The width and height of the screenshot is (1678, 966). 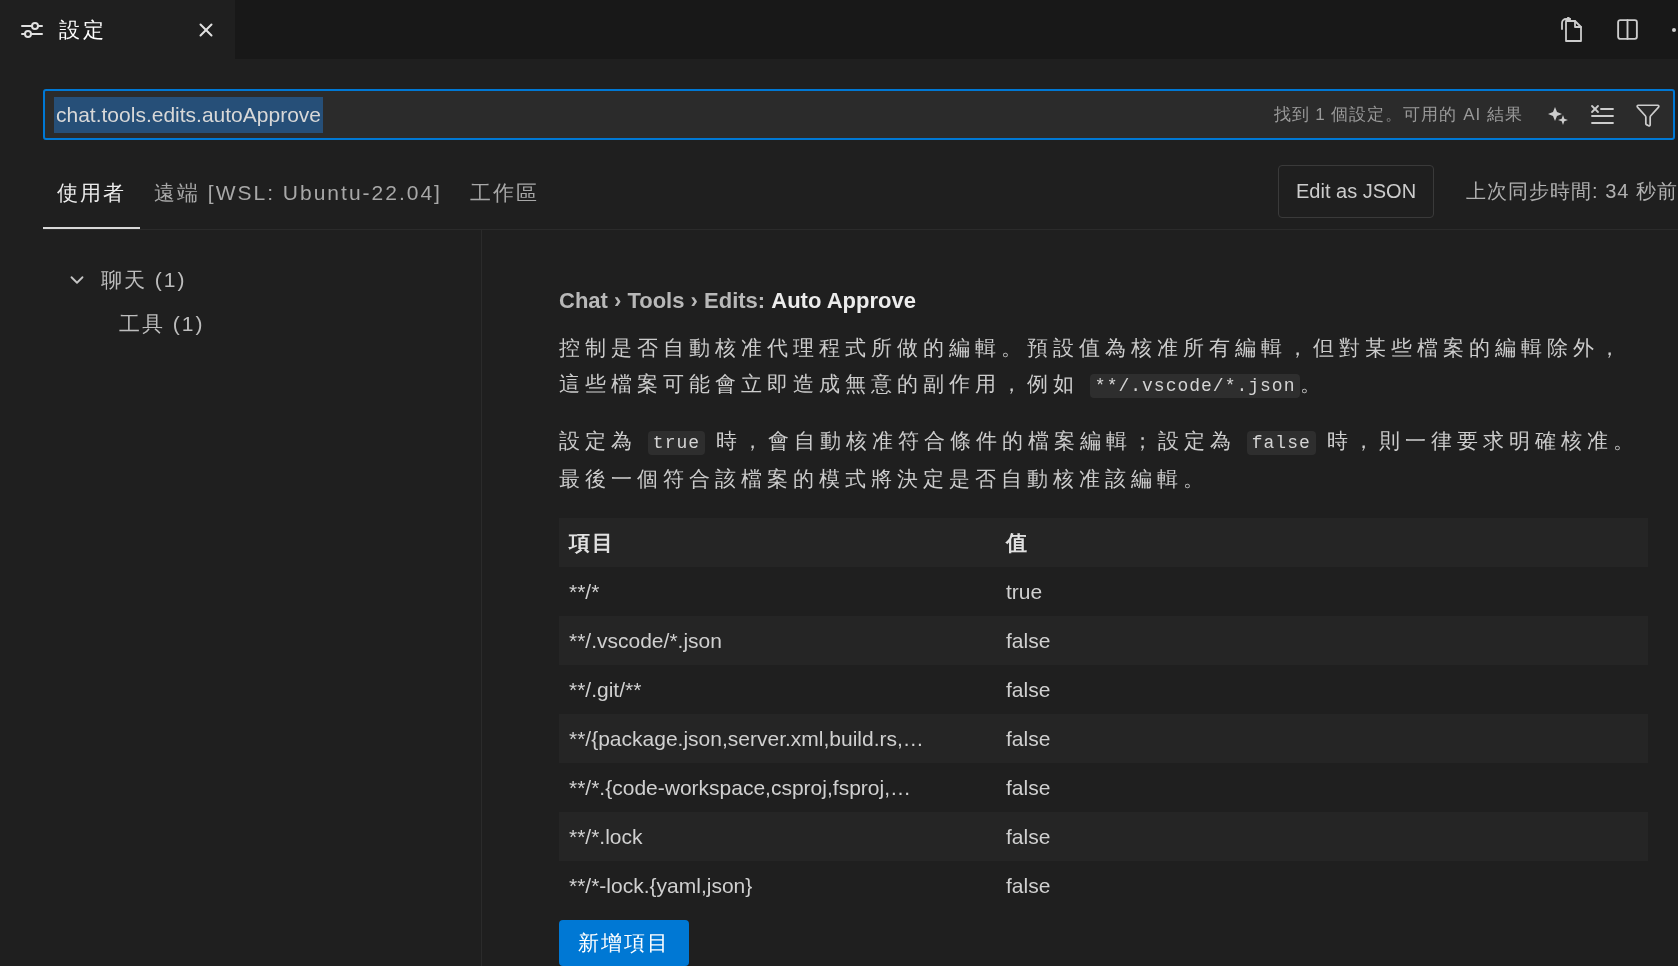 What do you see at coordinates (1572, 191) in the screenshot?
I see `sync-status-text: 上次同步時間: 34 秒前` at bounding box center [1572, 191].